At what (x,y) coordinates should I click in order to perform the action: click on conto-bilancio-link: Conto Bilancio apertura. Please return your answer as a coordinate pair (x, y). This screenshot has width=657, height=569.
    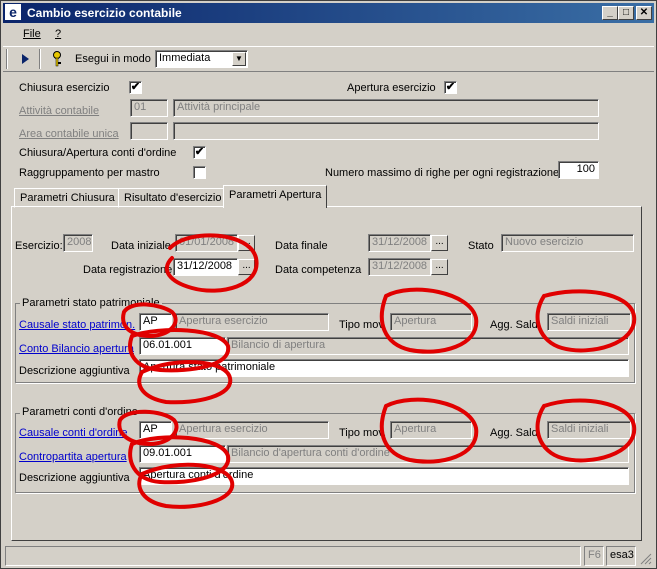
    Looking at the image, I should click on (76, 349).